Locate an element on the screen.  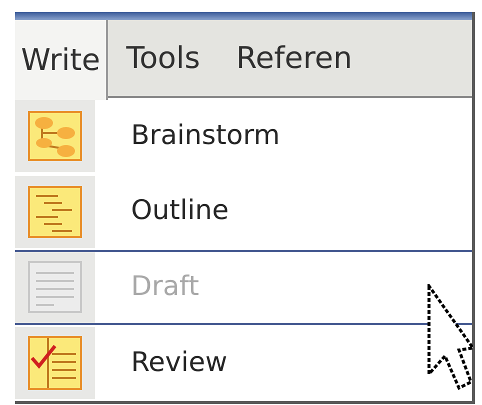
menu-item-label: Outline is located at coordinates (180, 211).